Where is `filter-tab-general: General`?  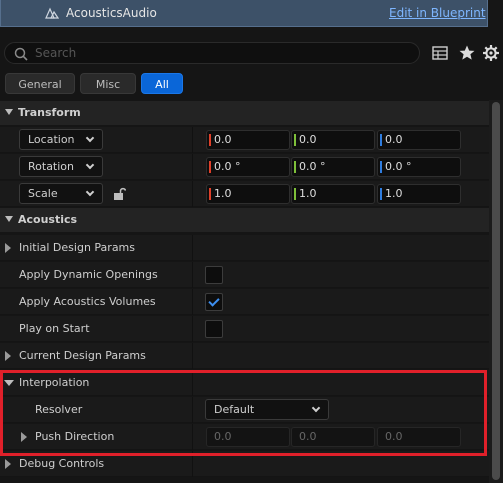
filter-tab-general: General is located at coordinates (40, 83).